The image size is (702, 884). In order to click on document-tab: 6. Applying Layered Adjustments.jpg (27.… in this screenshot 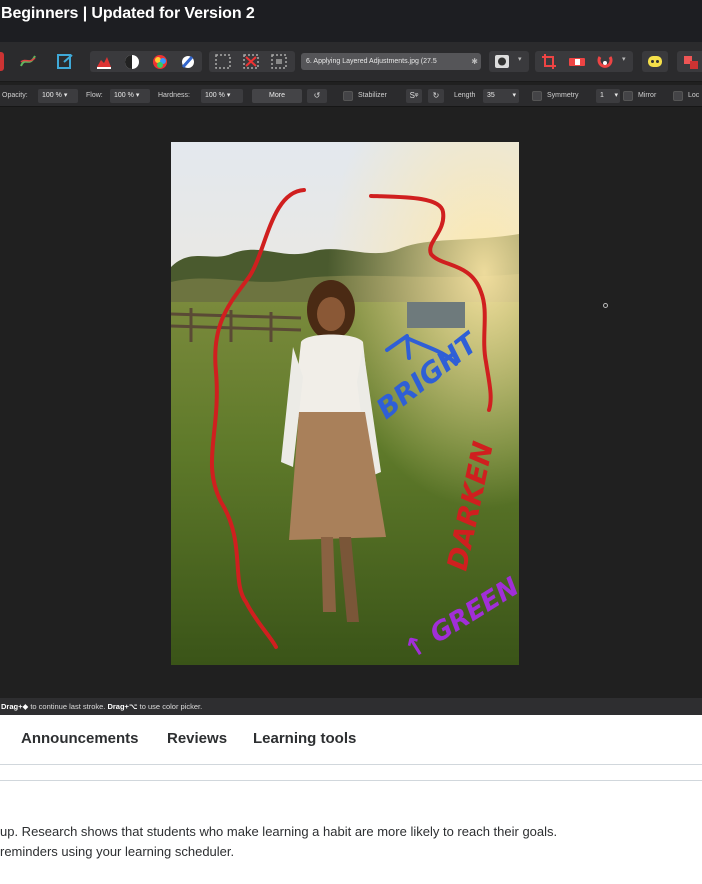, I will do `click(391, 61)`.